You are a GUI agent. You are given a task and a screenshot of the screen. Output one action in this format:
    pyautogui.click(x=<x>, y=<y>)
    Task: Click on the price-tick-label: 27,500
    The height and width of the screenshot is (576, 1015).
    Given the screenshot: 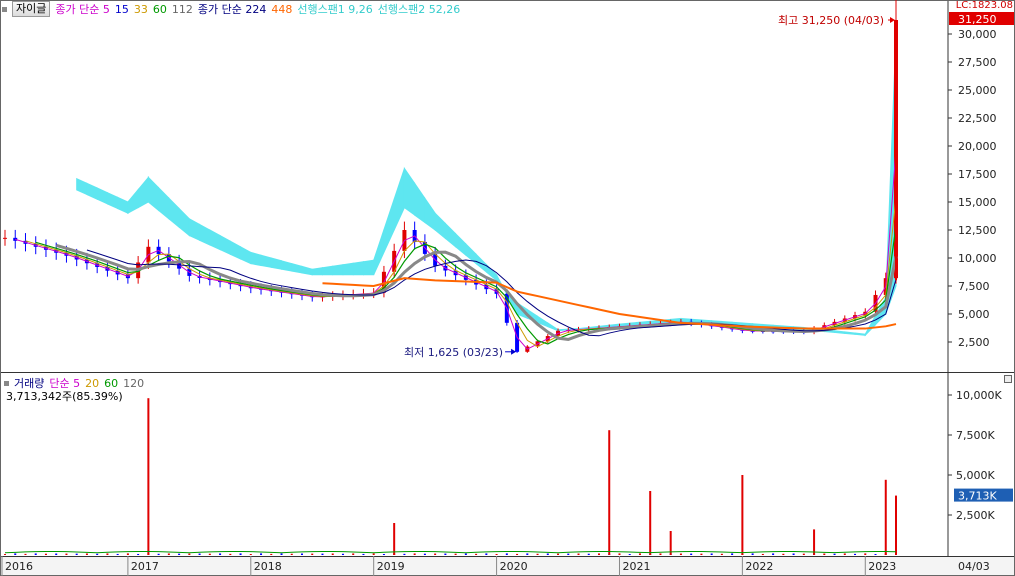 What is the action you would take?
    pyautogui.click(x=977, y=62)
    